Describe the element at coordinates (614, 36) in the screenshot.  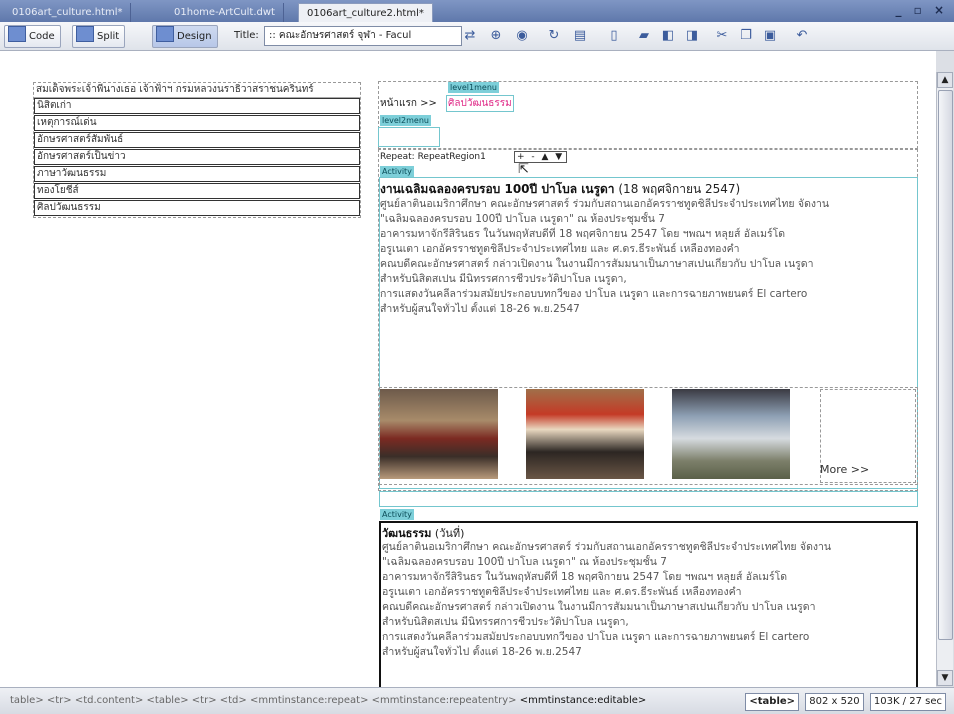
I see `new-document-icon: ▯` at that location.